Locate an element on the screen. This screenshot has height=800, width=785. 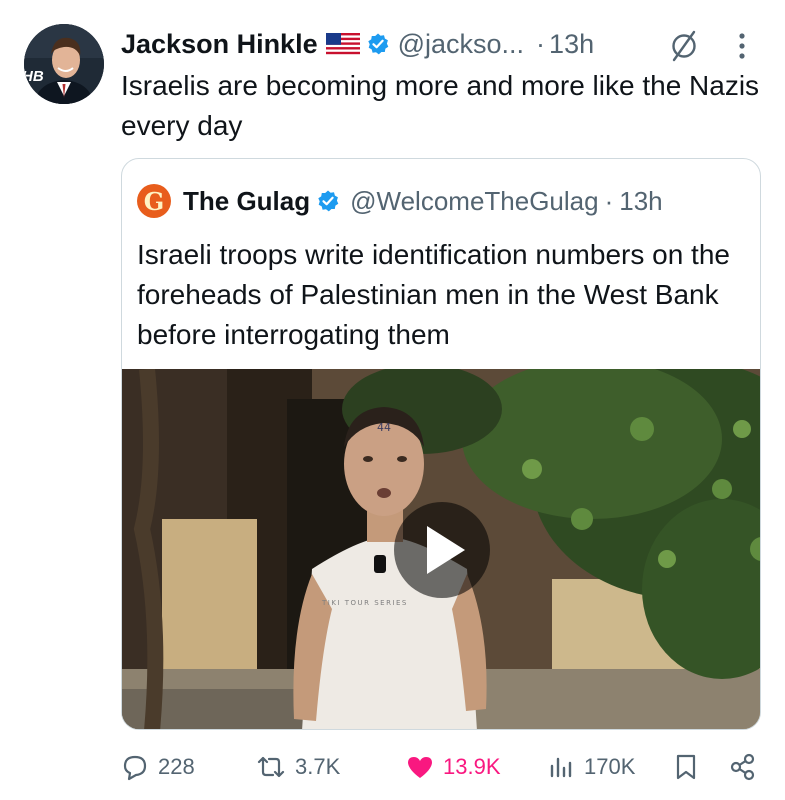
like-button: 13.9K is located at coordinates (453, 767).